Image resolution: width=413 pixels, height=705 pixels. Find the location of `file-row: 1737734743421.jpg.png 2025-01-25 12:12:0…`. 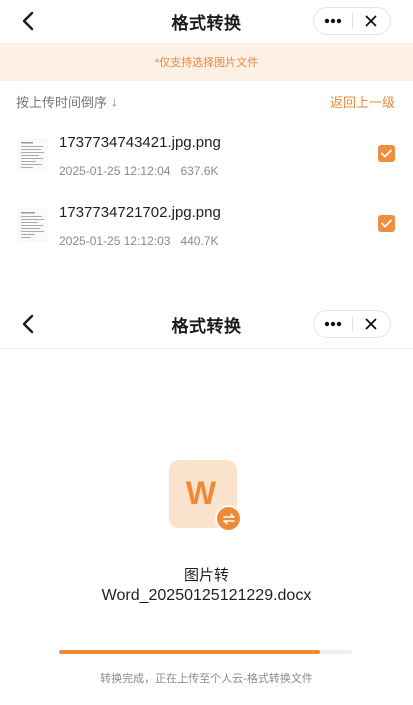

file-row: 1737734743421.jpg.png 2025-01-25 12:12:0… is located at coordinates (206, 155).